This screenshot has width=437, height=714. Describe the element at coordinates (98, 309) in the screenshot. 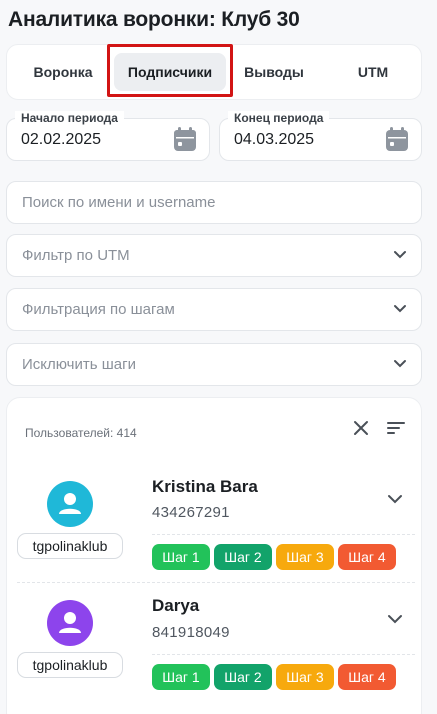

I see `steps-filter-placeholder: Фильтрация по шагам` at that location.